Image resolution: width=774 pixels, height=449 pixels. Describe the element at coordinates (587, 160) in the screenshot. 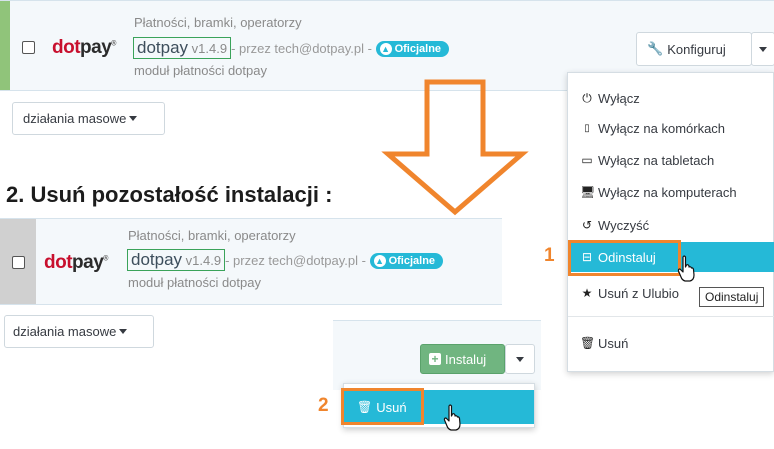

I see `tablet-icon: ▭` at that location.